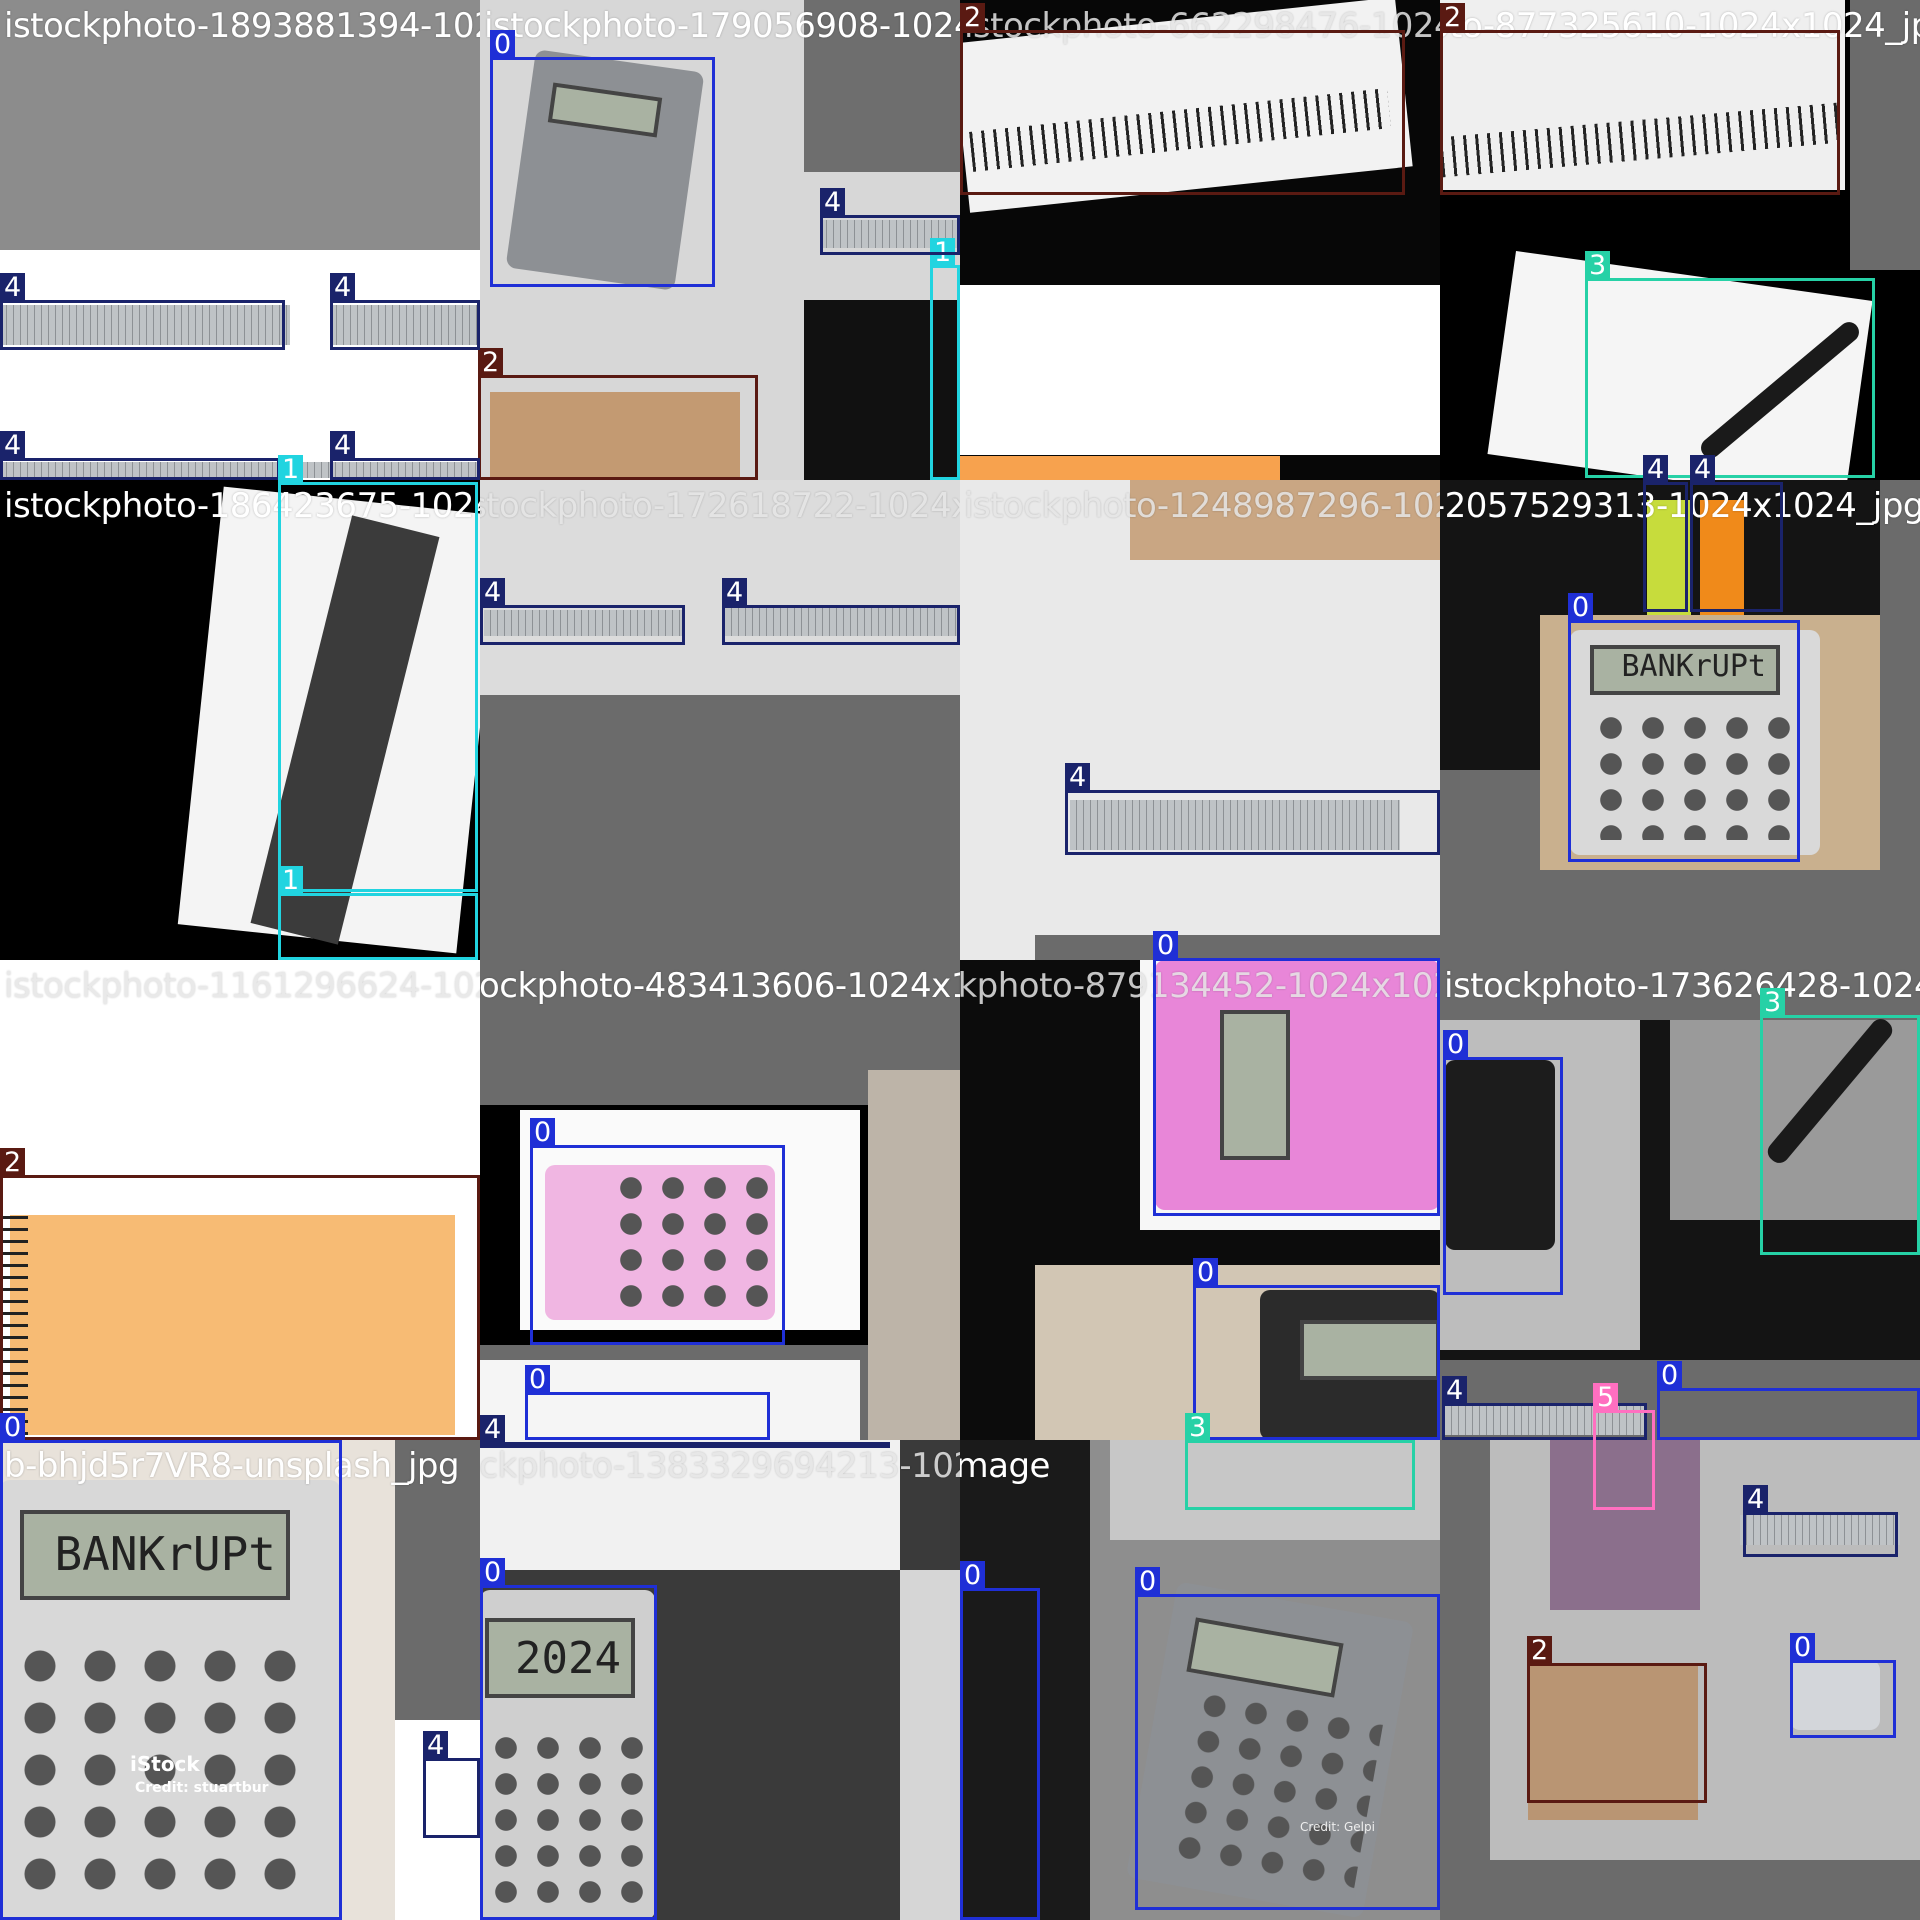  I want to click on detection-box: 5, so click(1624, 1446).